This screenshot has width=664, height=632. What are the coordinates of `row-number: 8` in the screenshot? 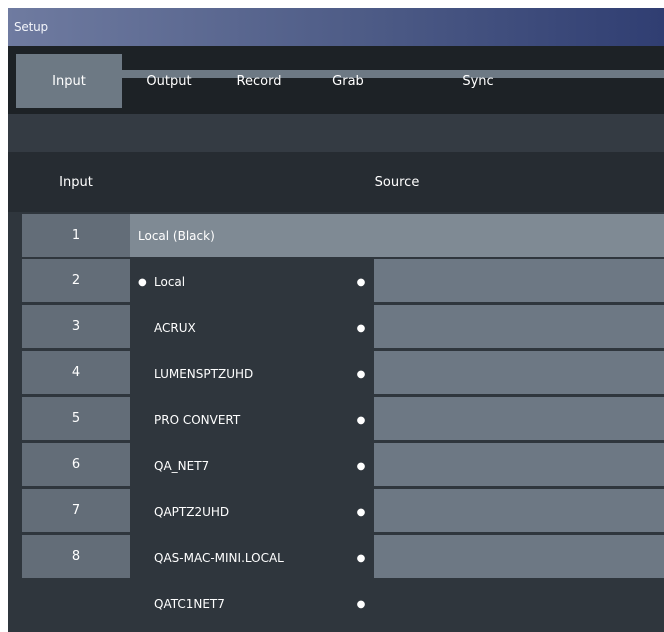 It's located at (76, 556).